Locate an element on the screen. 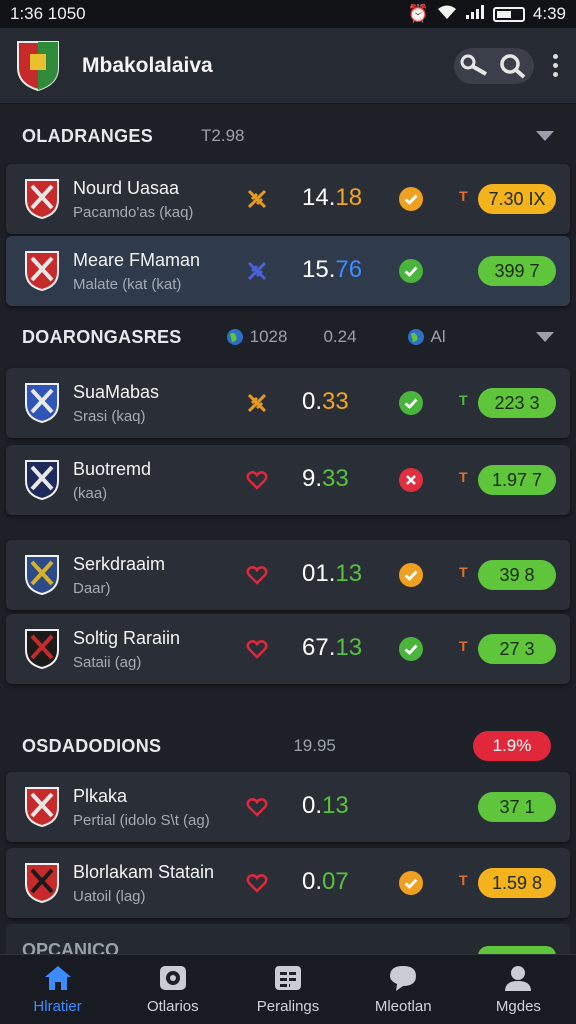  score: 14.18 is located at coordinates (337, 198).